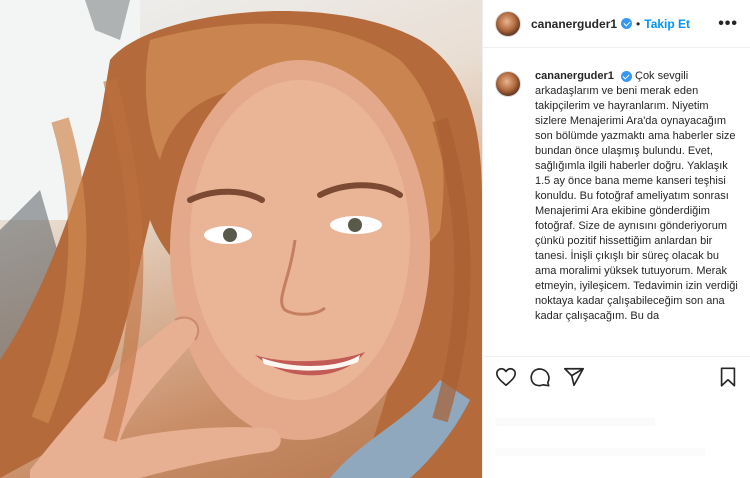 Image resolution: width=750 pixels, height=478 pixels. What do you see at coordinates (600, 452) in the screenshot?
I see `faded-comment-placeholder` at bounding box center [600, 452].